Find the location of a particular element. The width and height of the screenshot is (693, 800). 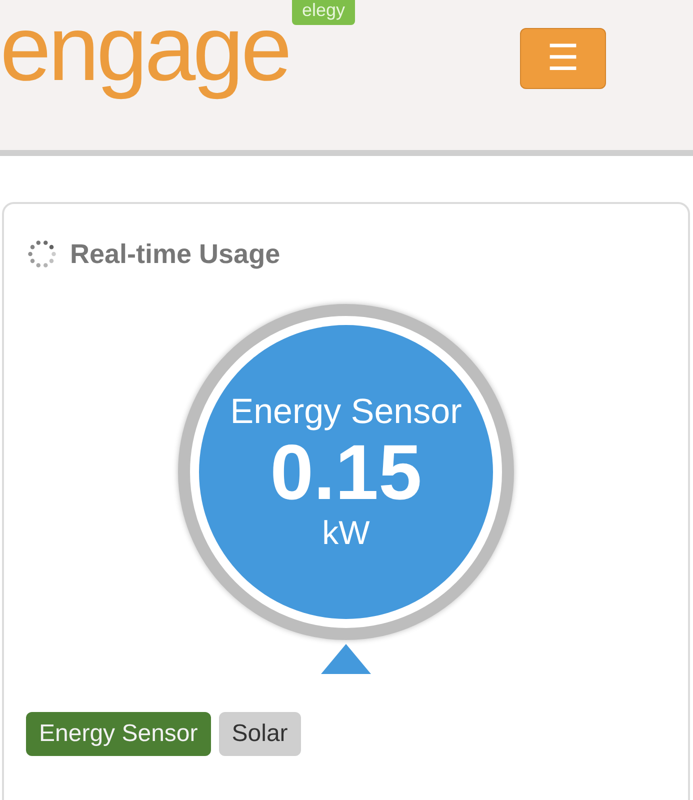

logo-badge: elegy is located at coordinates (324, 12).